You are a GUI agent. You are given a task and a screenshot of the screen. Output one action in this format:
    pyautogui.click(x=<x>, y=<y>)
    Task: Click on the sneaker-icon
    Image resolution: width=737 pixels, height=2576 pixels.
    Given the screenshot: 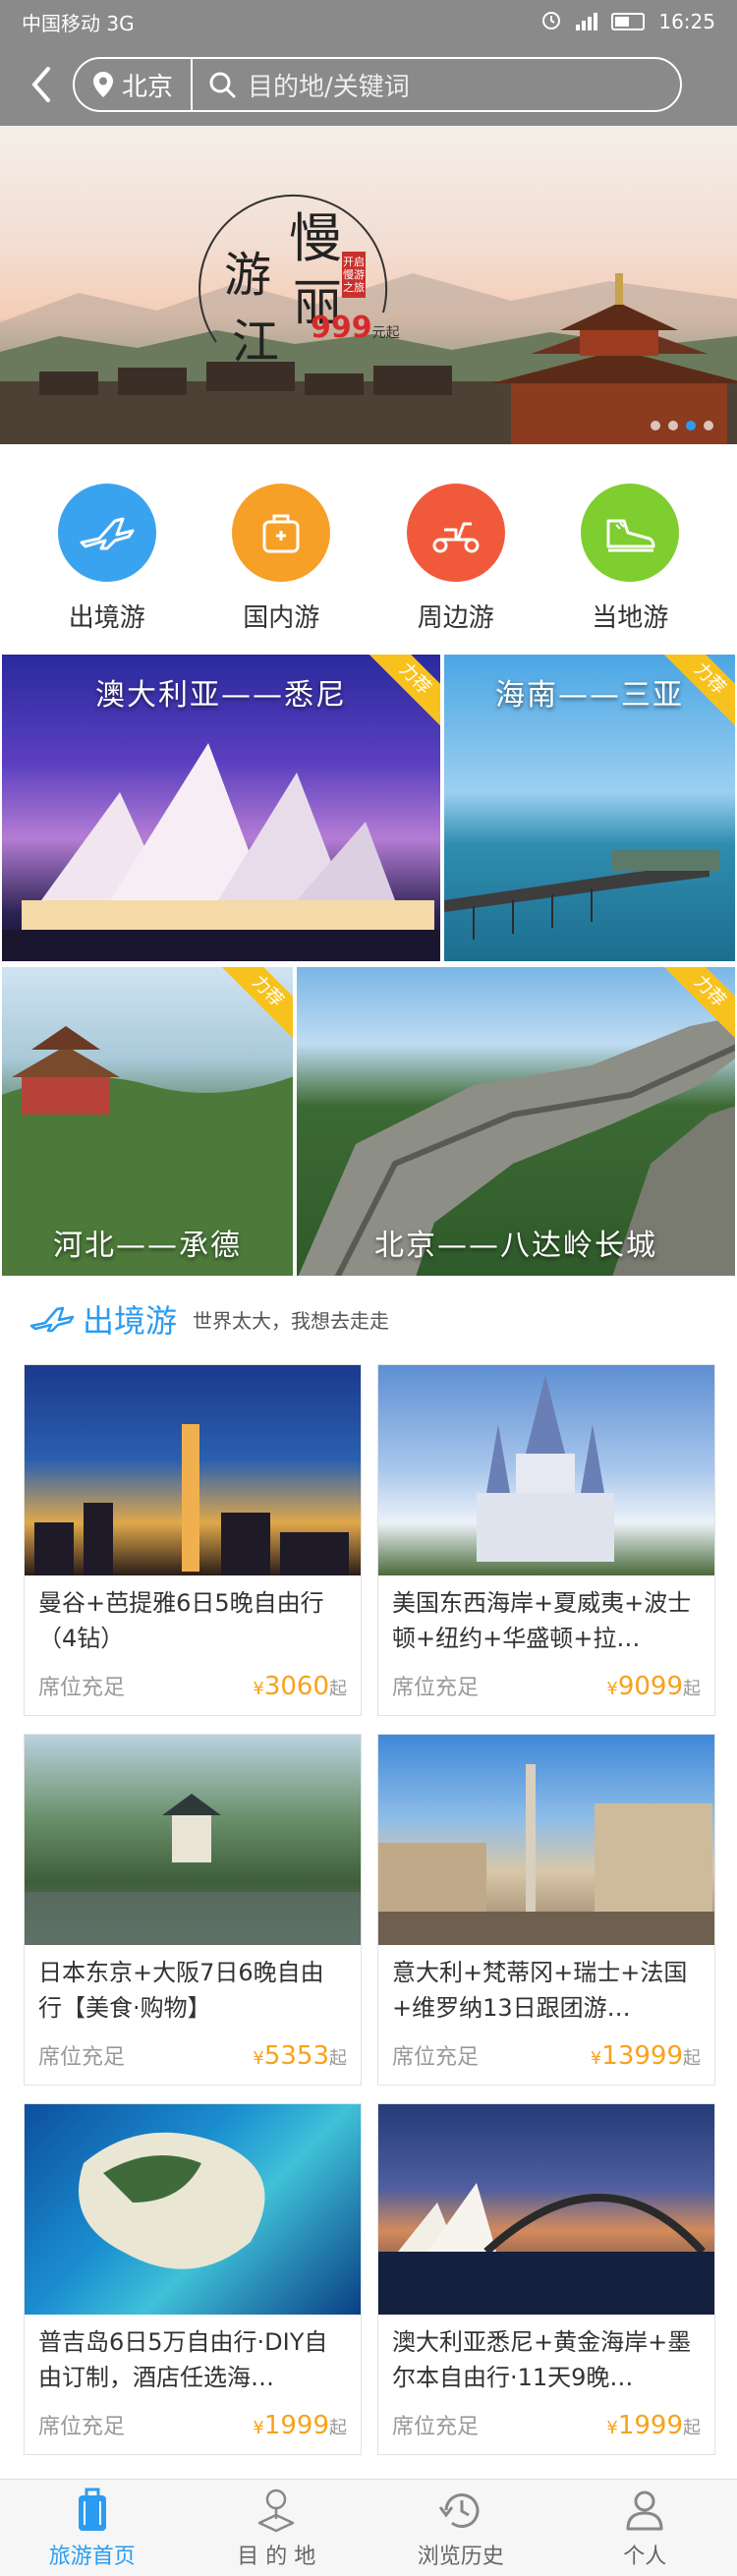 What is the action you would take?
    pyautogui.click(x=631, y=533)
    